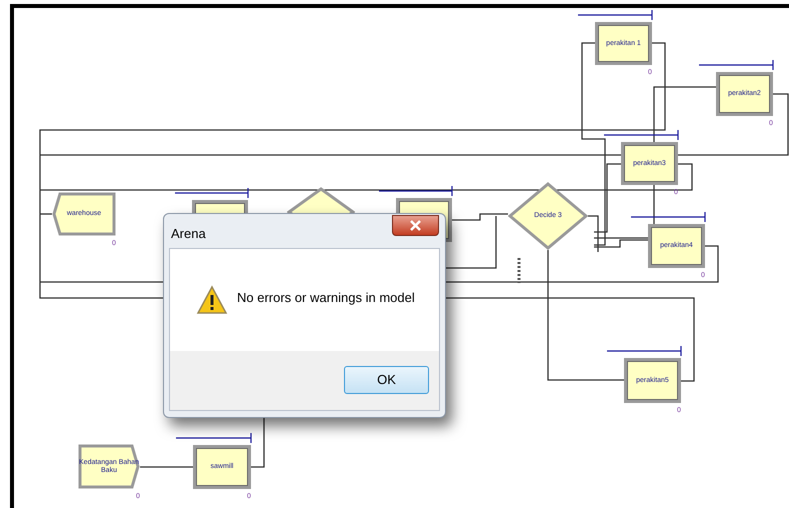 This screenshot has height=508, width=789. I want to click on warning-icon, so click(212, 300).